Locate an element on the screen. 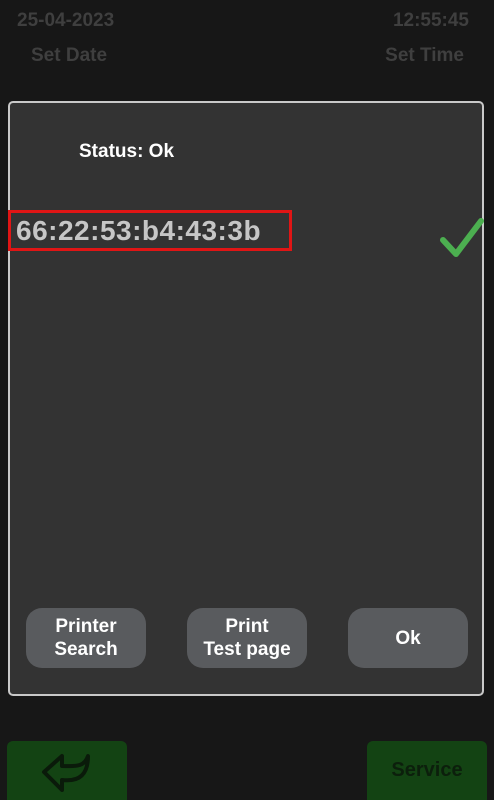  printer-search-button: Printer Search is located at coordinates (86, 638).